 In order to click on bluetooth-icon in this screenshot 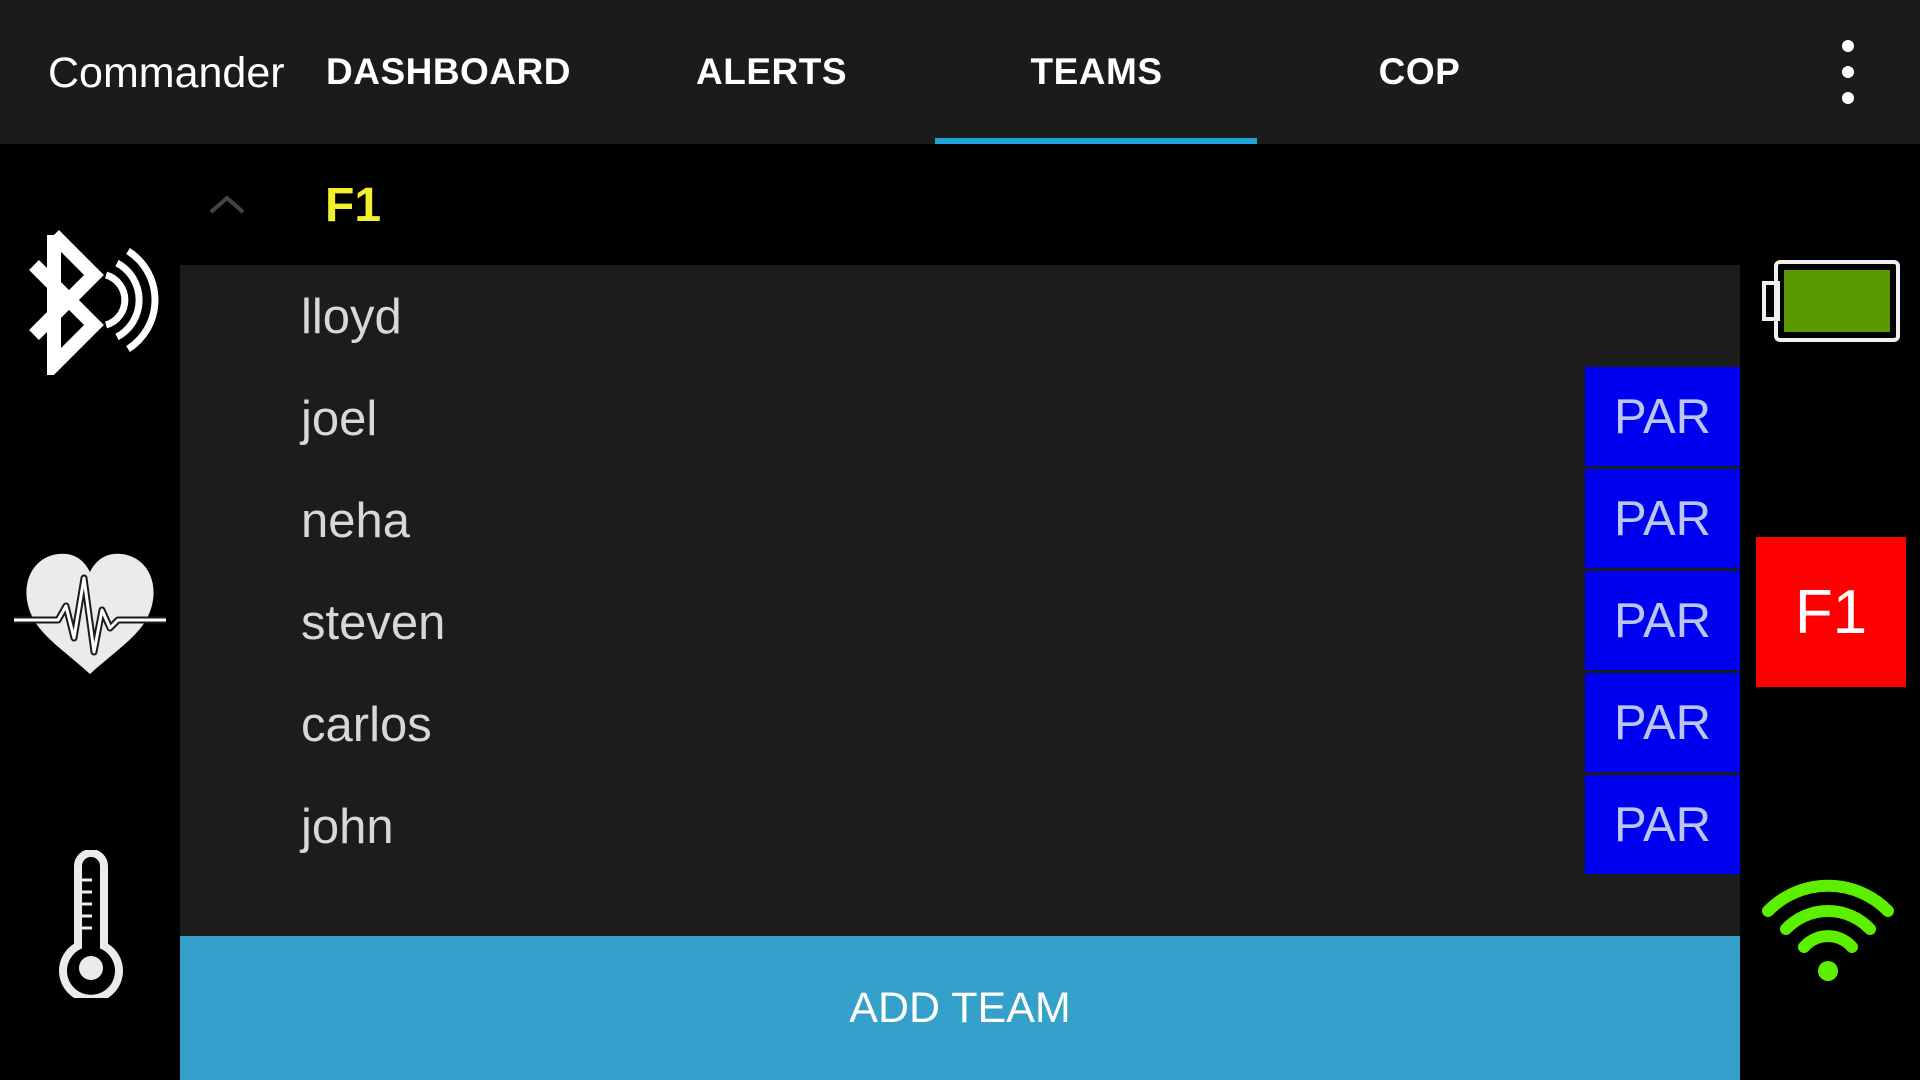, I will do `click(89, 303)`.